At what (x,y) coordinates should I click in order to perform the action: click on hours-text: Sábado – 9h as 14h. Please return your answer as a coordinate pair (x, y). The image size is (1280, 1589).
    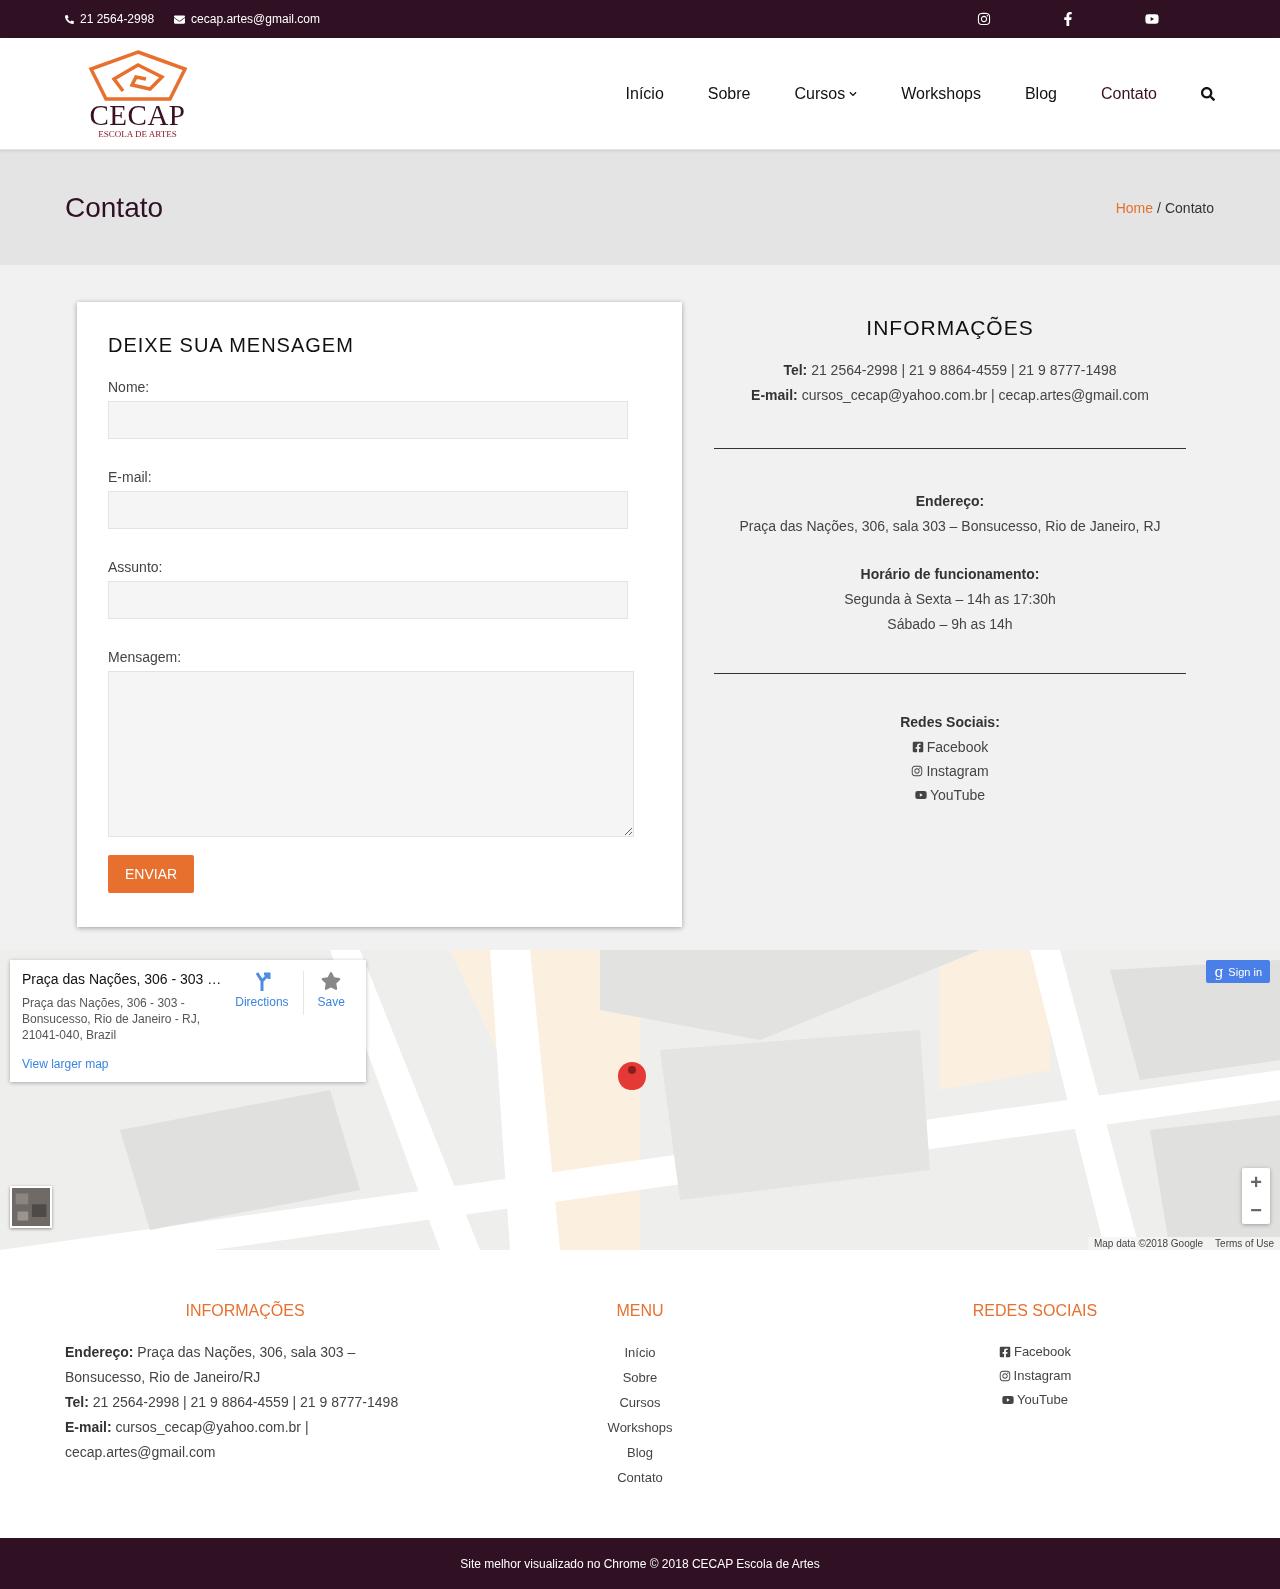
    Looking at the image, I should click on (950, 624).